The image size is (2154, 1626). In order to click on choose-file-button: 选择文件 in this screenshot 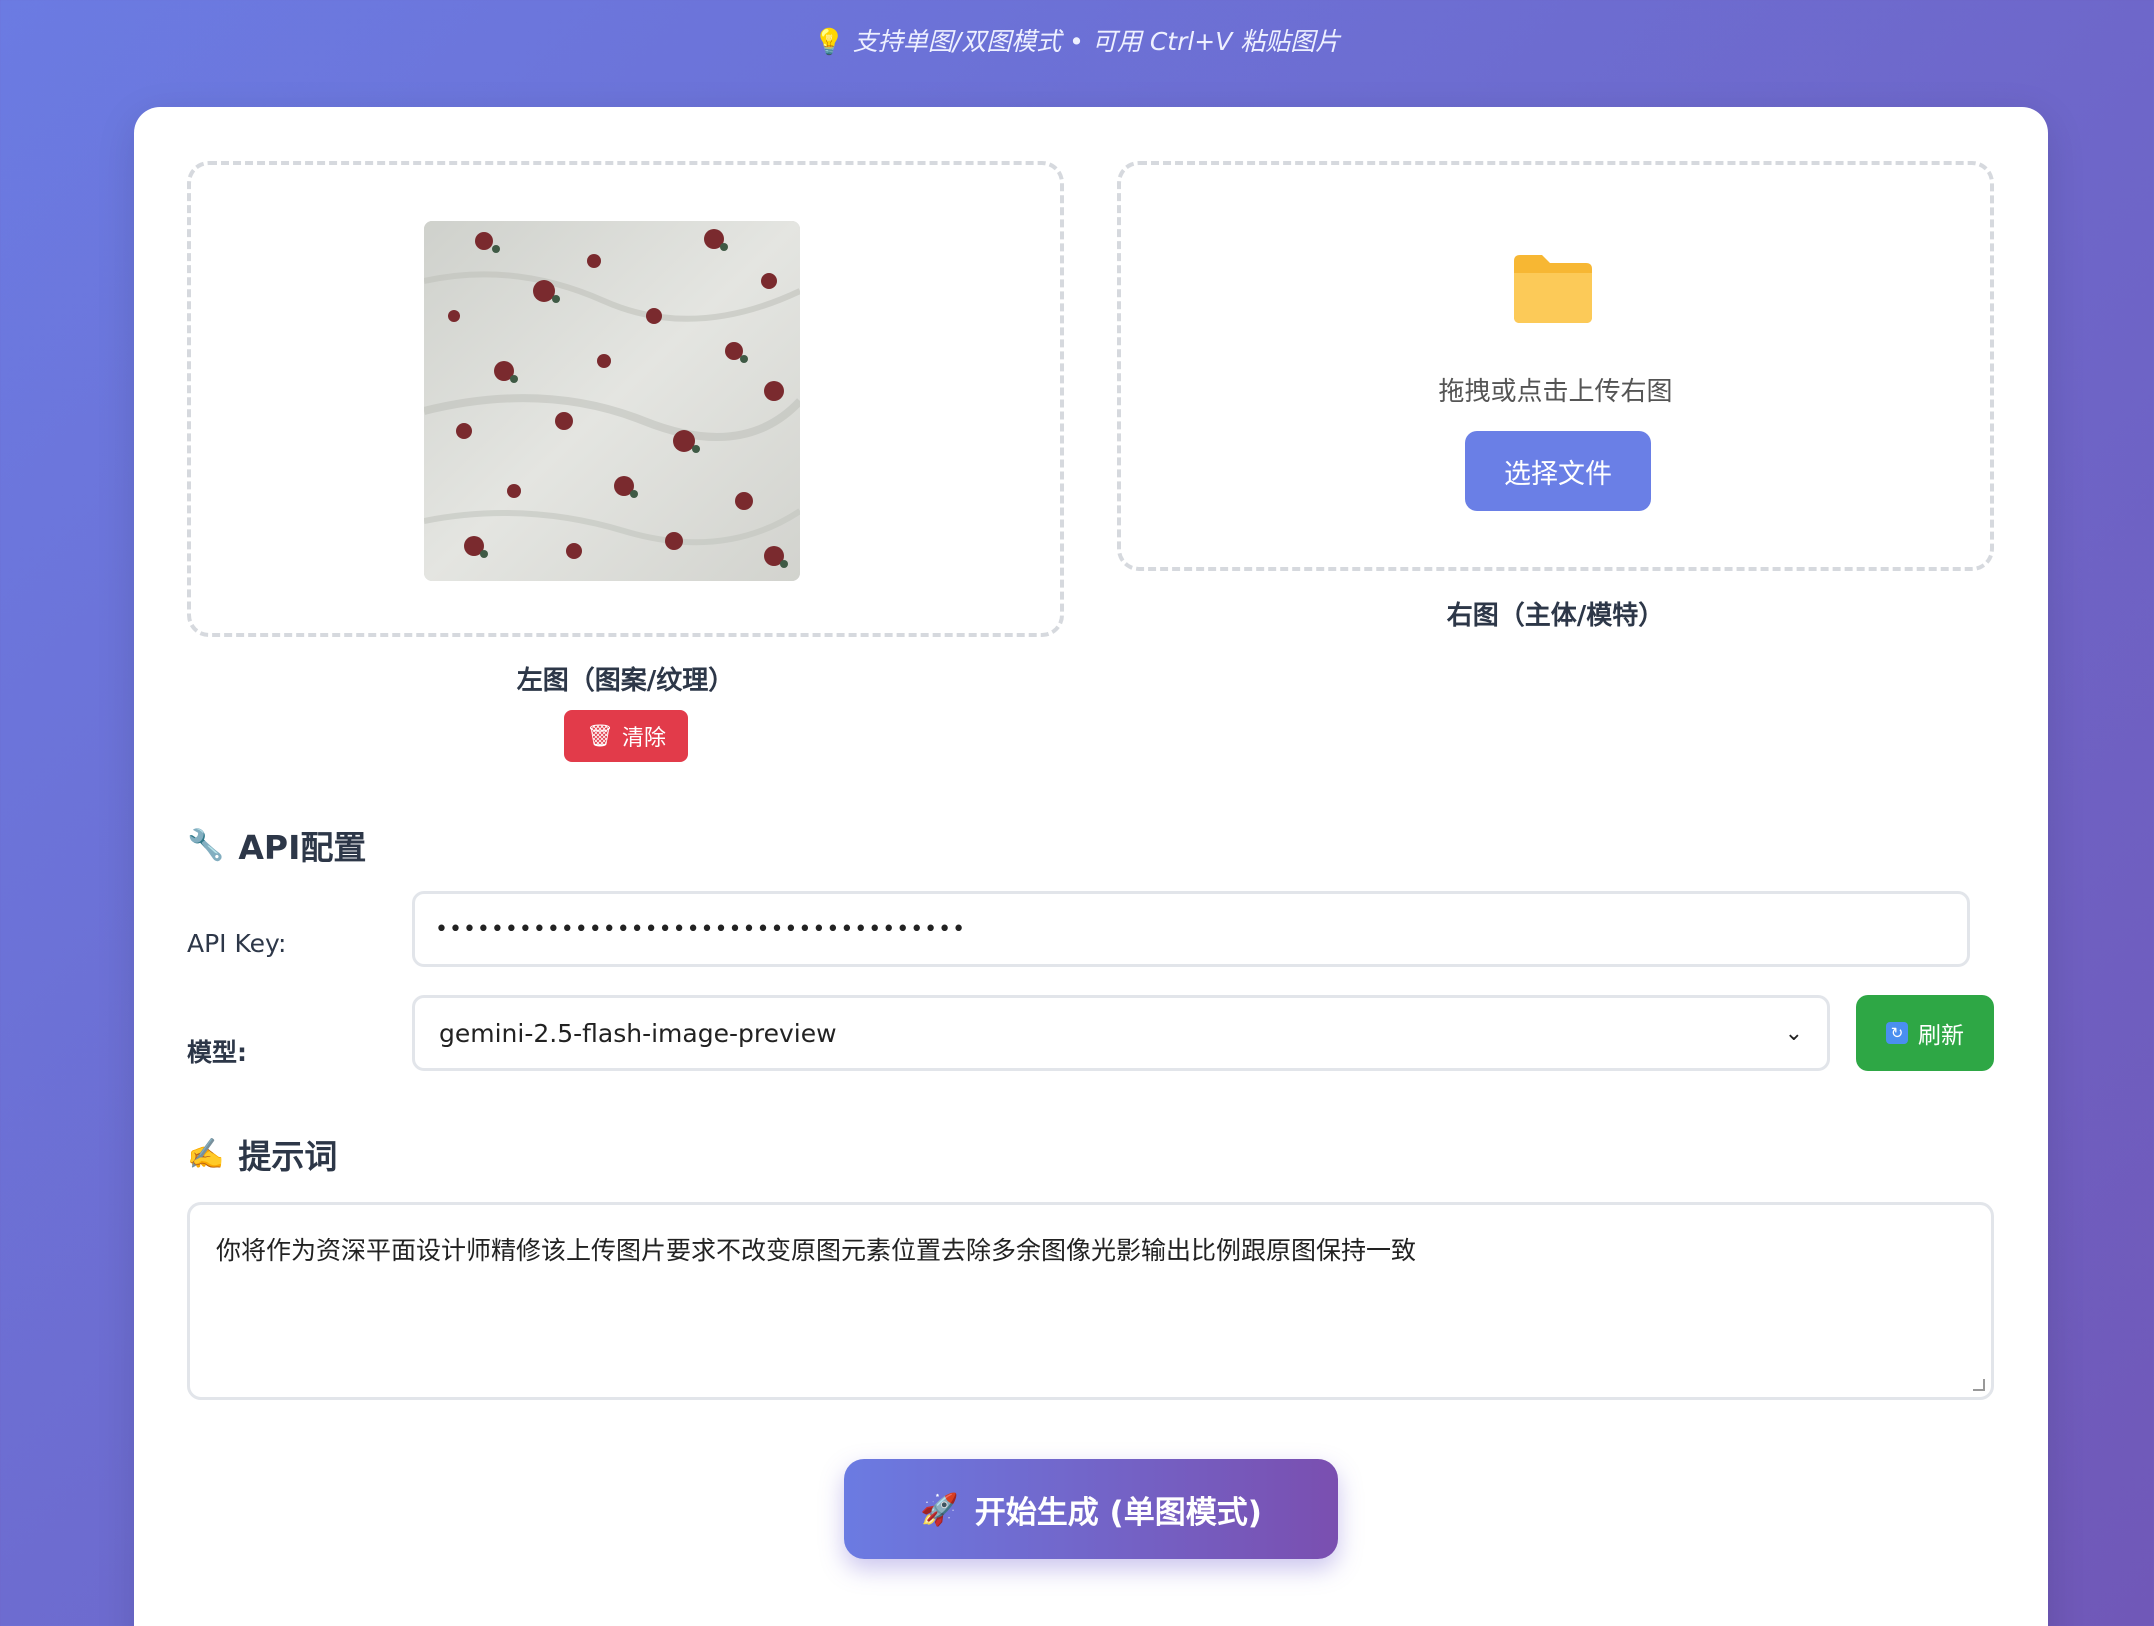, I will do `click(1558, 471)`.